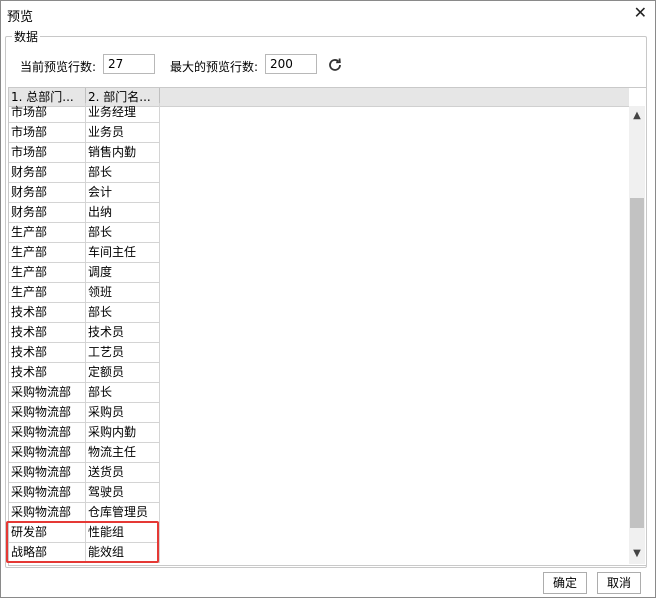  What do you see at coordinates (123, 272) in the screenshot?
I see `table-cell: 调度` at bounding box center [123, 272].